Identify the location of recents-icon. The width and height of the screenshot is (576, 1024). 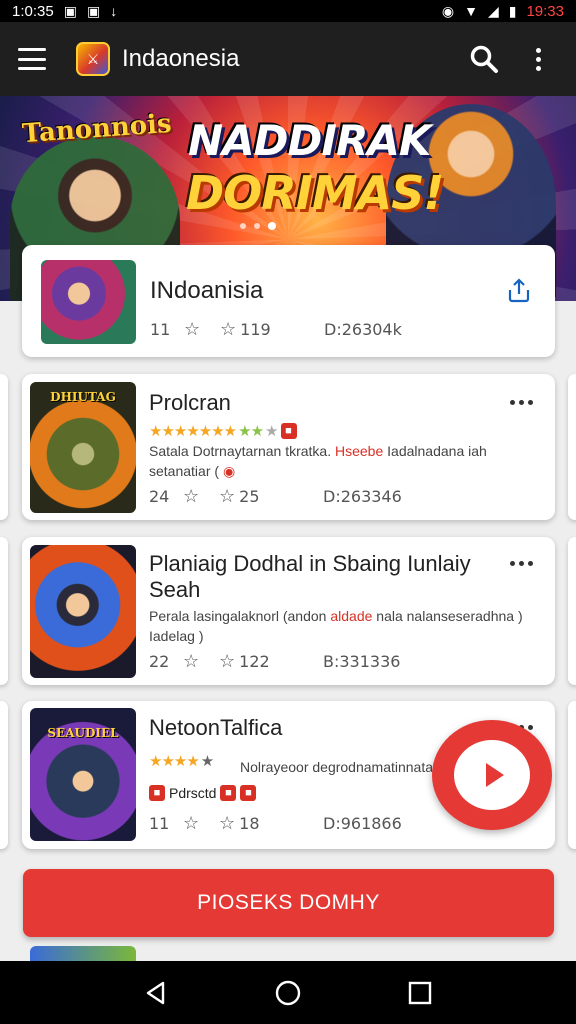
(420, 993).